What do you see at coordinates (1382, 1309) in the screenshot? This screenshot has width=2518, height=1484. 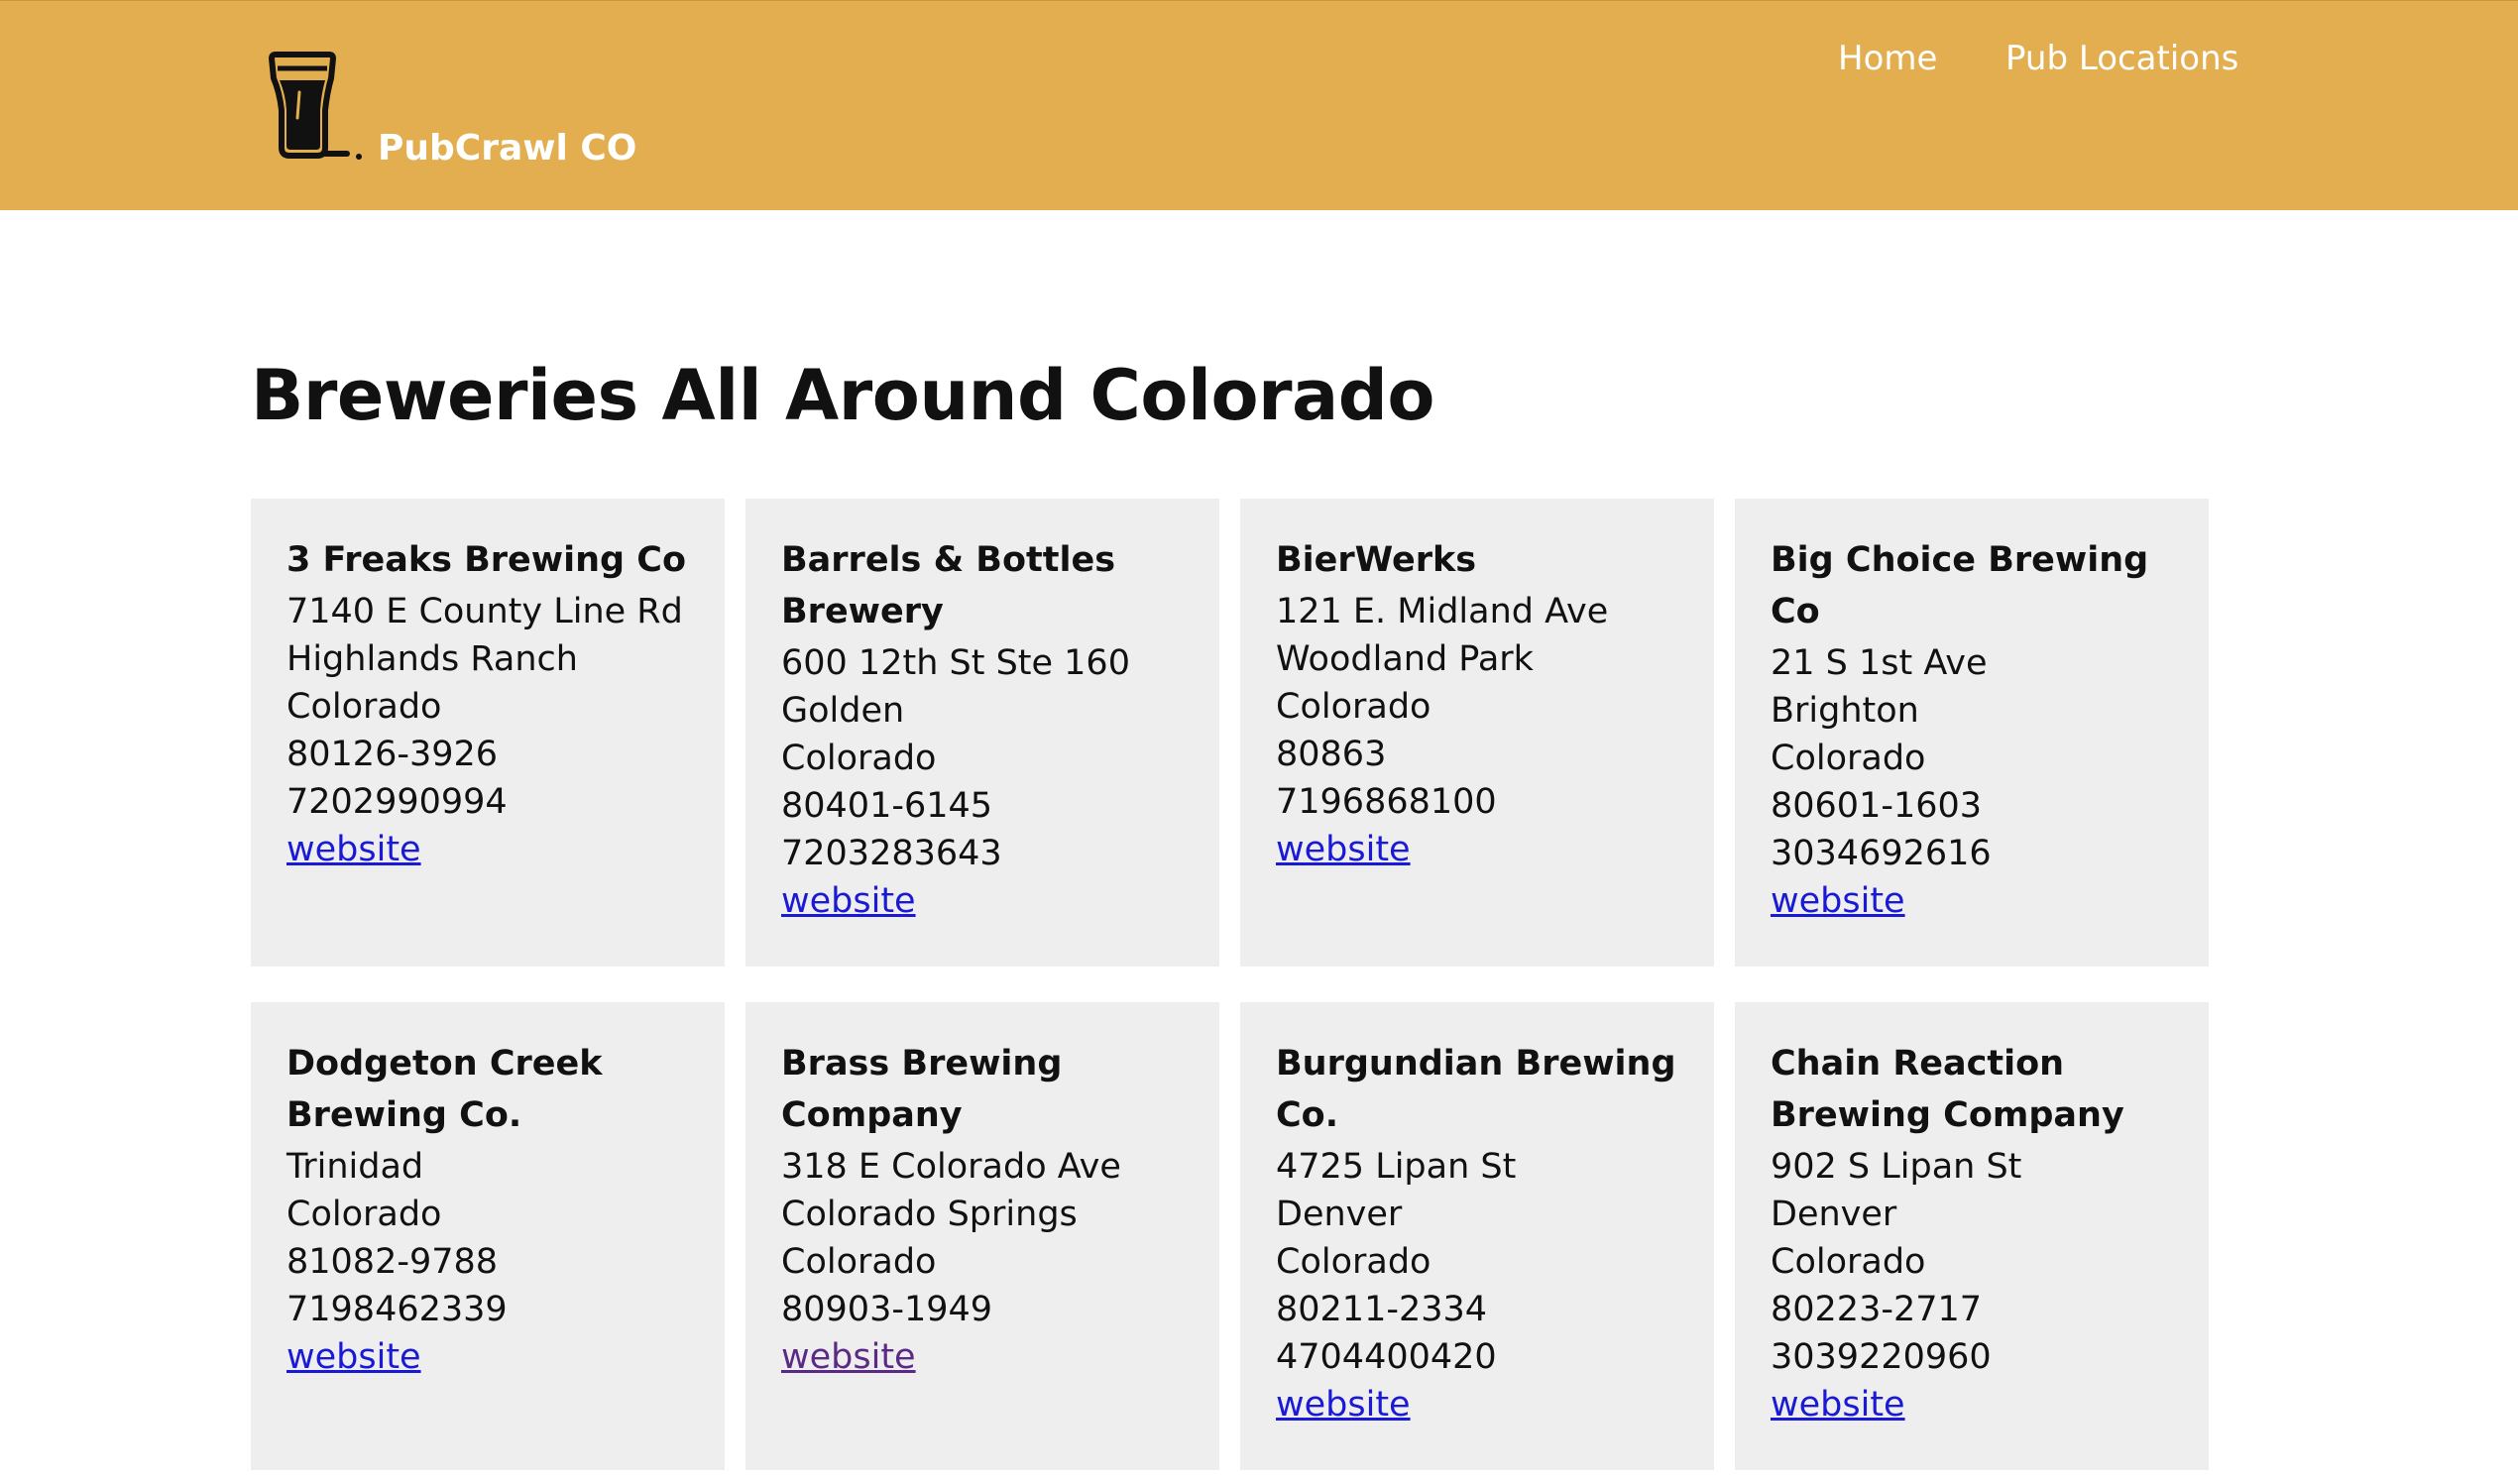 I see `brewery-detail: 80211-2334` at bounding box center [1382, 1309].